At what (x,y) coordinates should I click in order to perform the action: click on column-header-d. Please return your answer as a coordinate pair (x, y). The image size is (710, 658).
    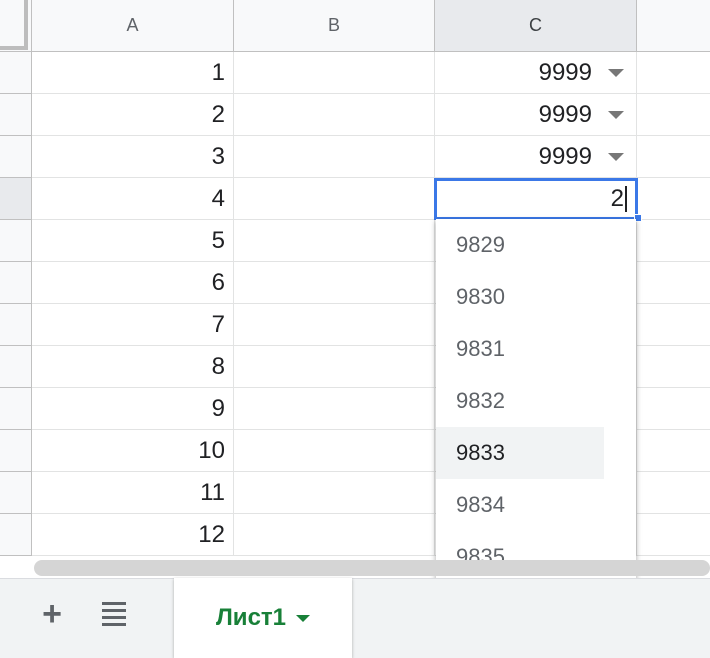
    Looking at the image, I should click on (673, 26).